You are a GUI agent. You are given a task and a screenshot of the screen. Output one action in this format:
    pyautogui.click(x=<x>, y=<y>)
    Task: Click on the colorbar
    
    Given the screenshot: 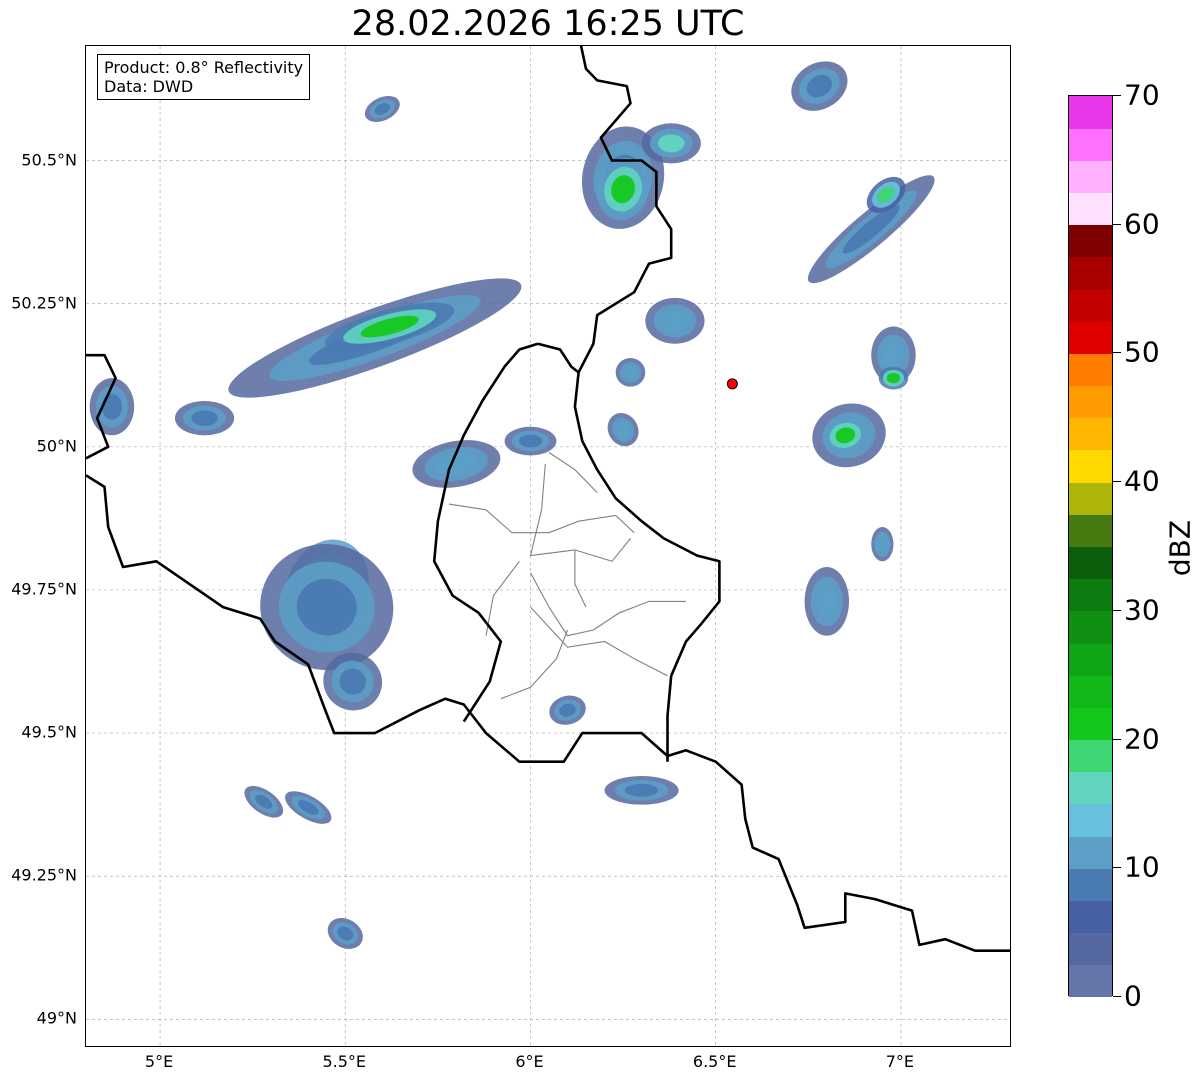 What is the action you would take?
    pyautogui.click(x=1090, y=546)
    